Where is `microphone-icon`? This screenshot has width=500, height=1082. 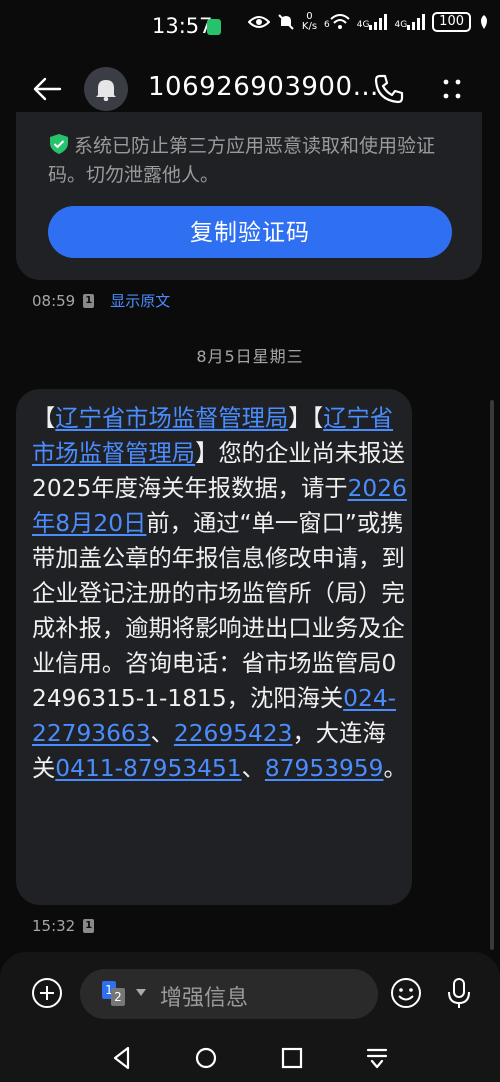
microphone-icon is located at coordinates (459, 993).